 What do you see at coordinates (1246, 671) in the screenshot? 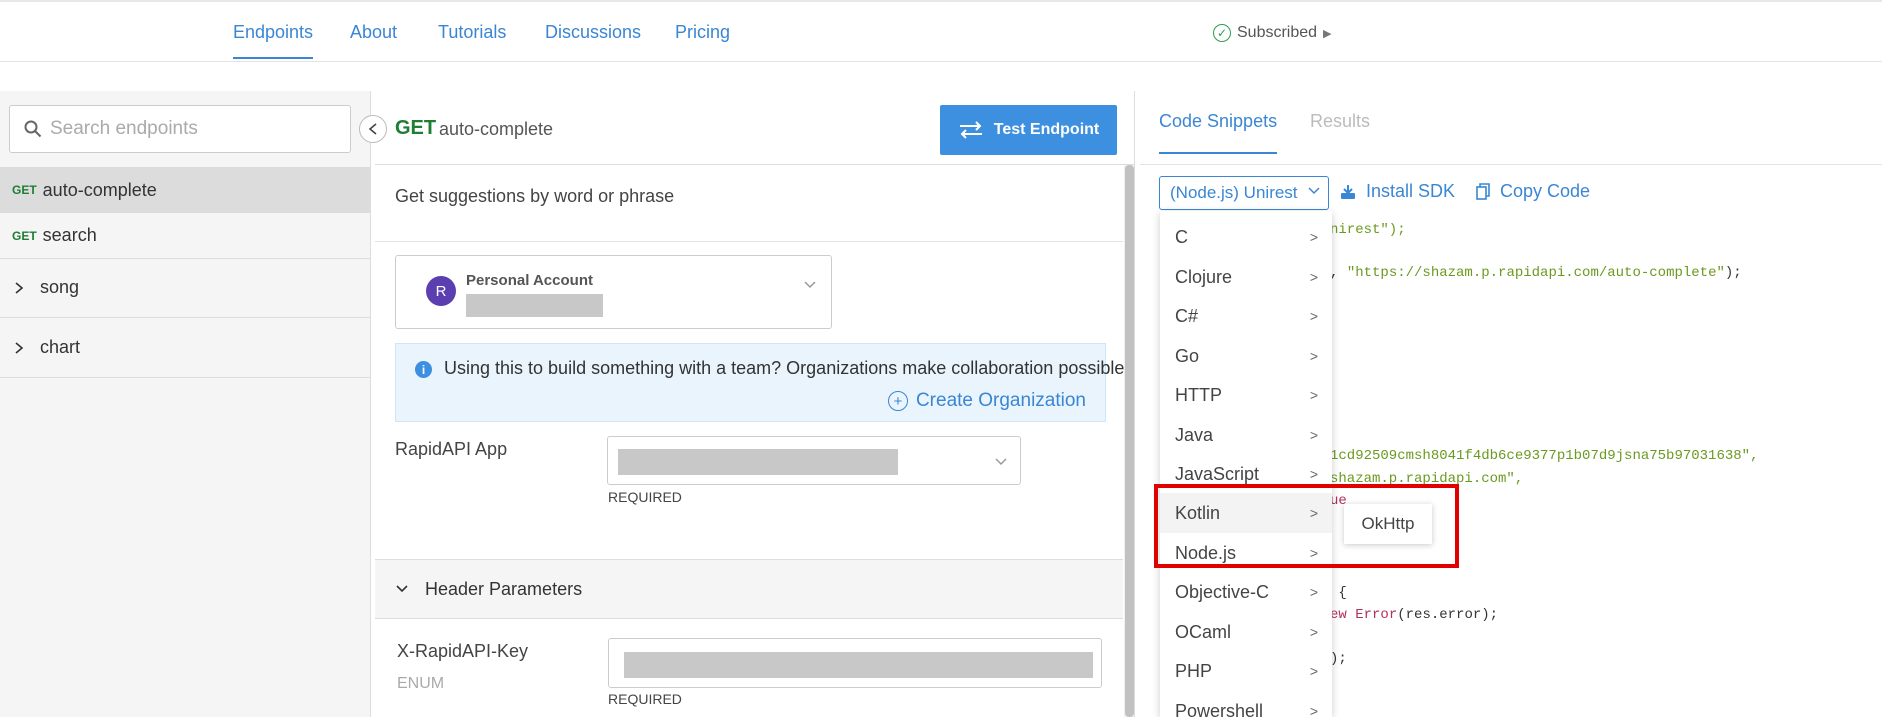
I see `menu-item-php: PHP >` at bounding box center [1246, 671].